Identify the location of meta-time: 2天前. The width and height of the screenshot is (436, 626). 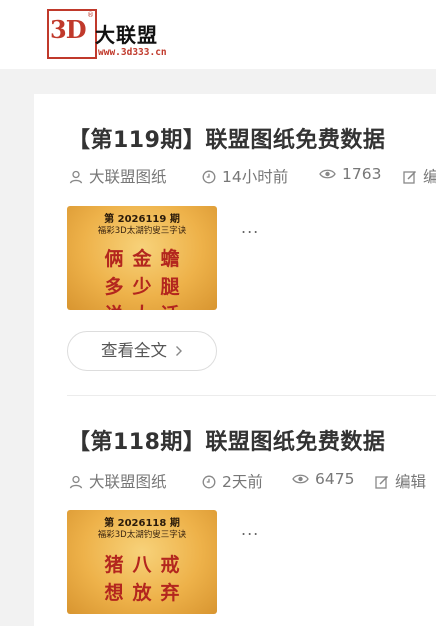
(232, 481).